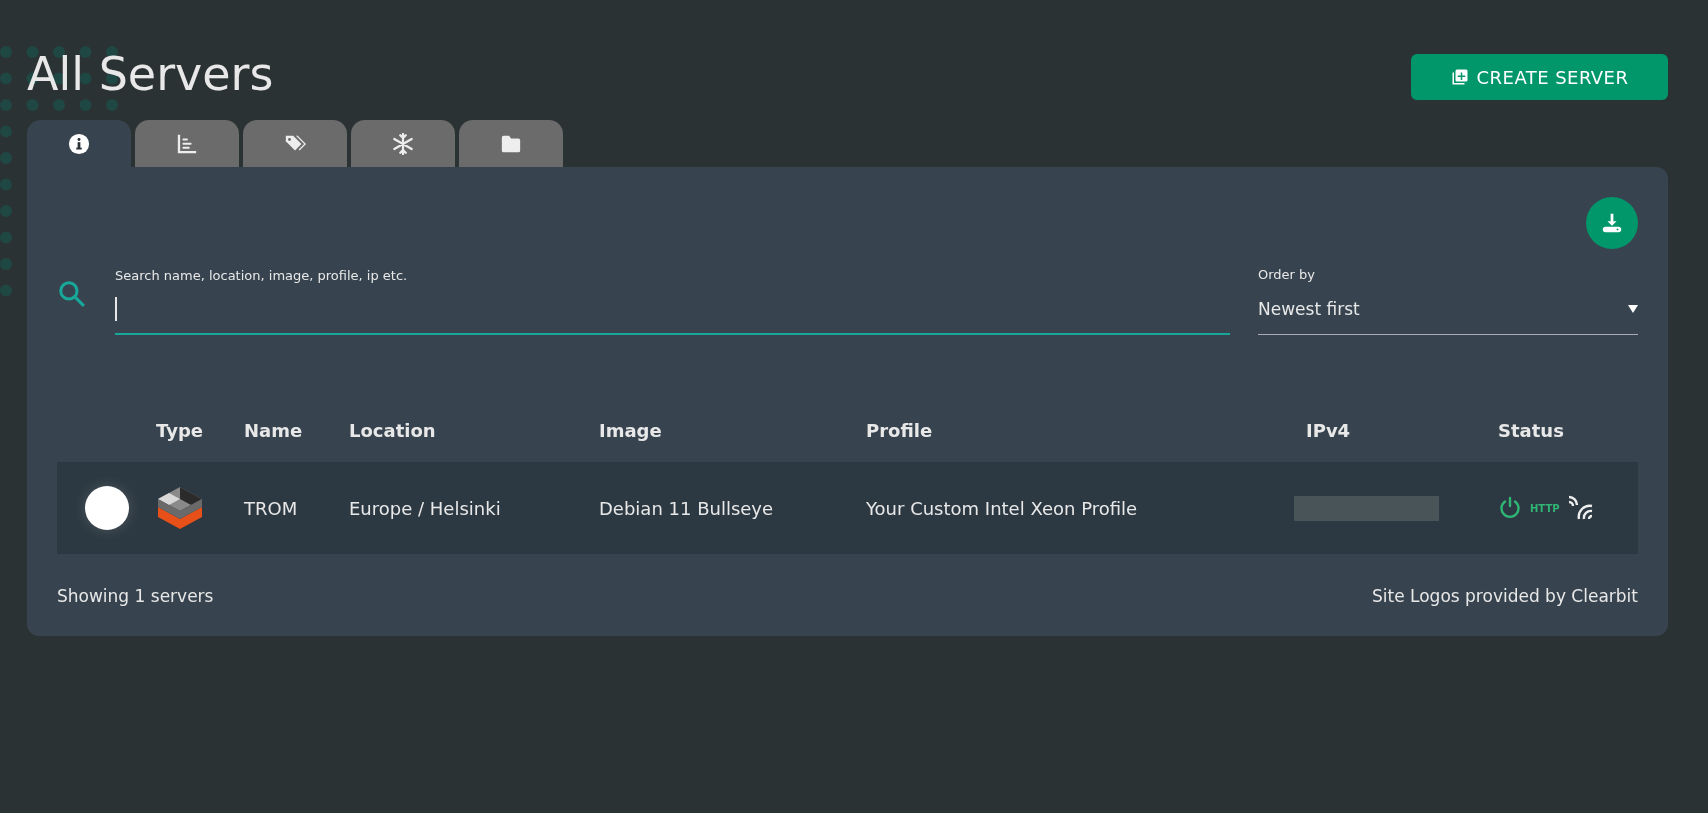  Describe the element at coordinates (1505, 596) in the screenshot. I see `clearbit-credit-text: Site Logos provided by Clearbit` at that location.